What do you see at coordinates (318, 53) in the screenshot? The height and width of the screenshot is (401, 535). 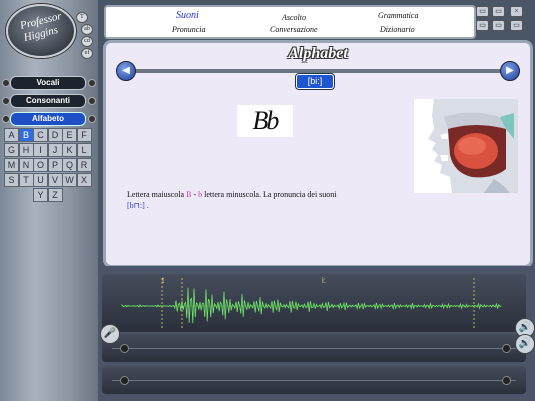 I see `page-title: Alphabet` at bounding box center [318, 53].